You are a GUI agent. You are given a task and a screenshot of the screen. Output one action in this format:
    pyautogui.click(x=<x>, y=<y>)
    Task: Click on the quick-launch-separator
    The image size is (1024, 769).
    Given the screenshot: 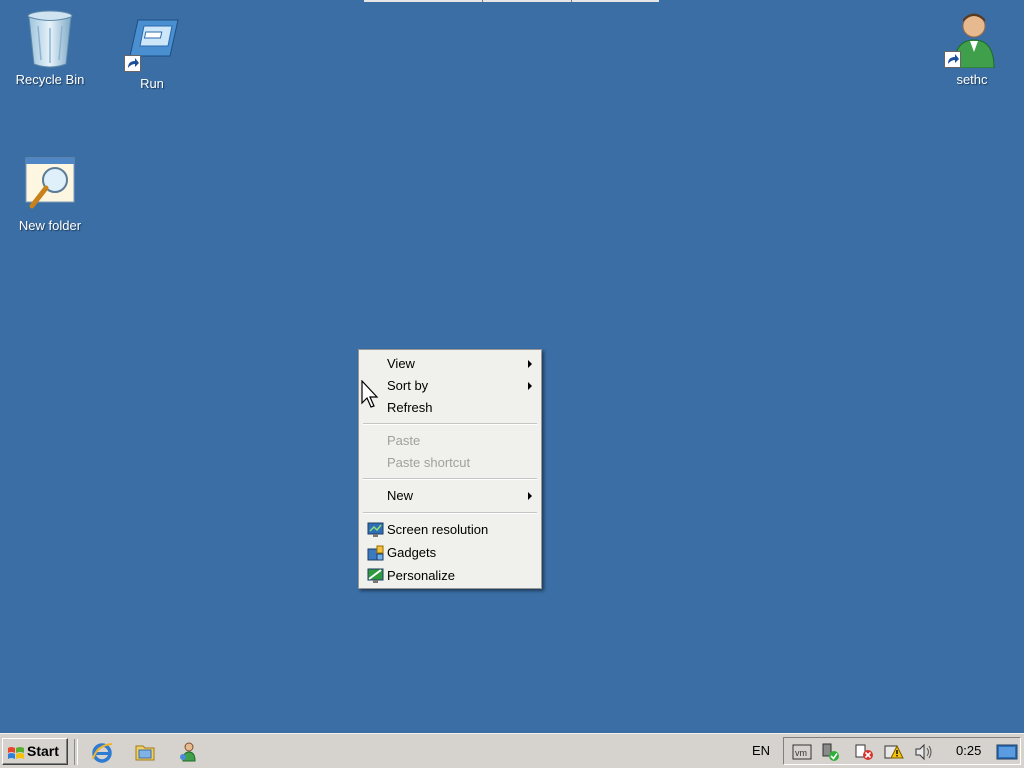 What is the action you would take?
    pyautogui.click(x=76, y=752)
    